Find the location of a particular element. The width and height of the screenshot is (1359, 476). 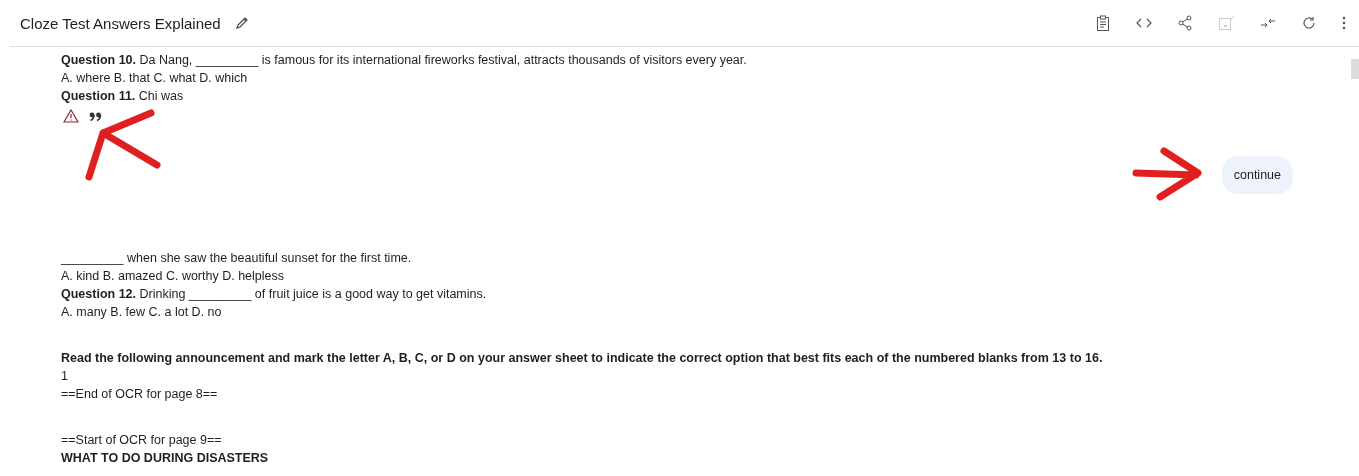

response-text: WHAT TO DO DURING DISASTERS is located at coordinates (165, 458).